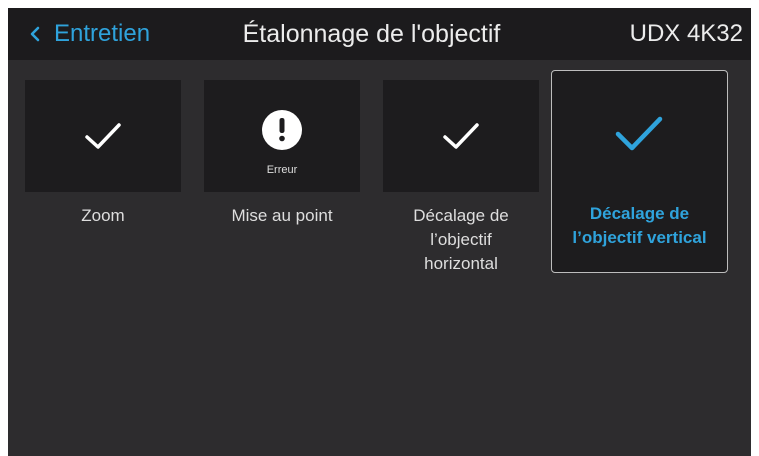 This screenshot has width=759, height=456. I want to click on tile-vertical-shift: Décalage de l’objectif vertical, so click(639, 171).